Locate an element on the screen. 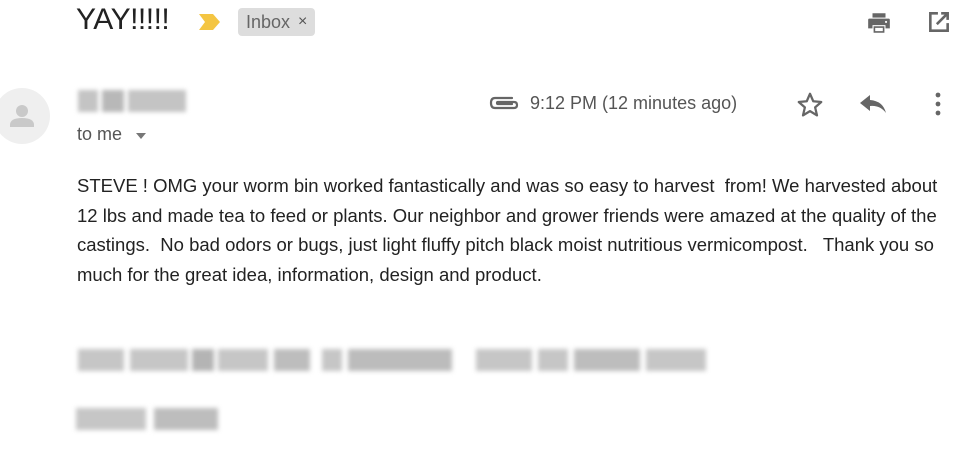 The image size is (978, 462). open-in-new-window-icon is located at coordinates (939, 22).